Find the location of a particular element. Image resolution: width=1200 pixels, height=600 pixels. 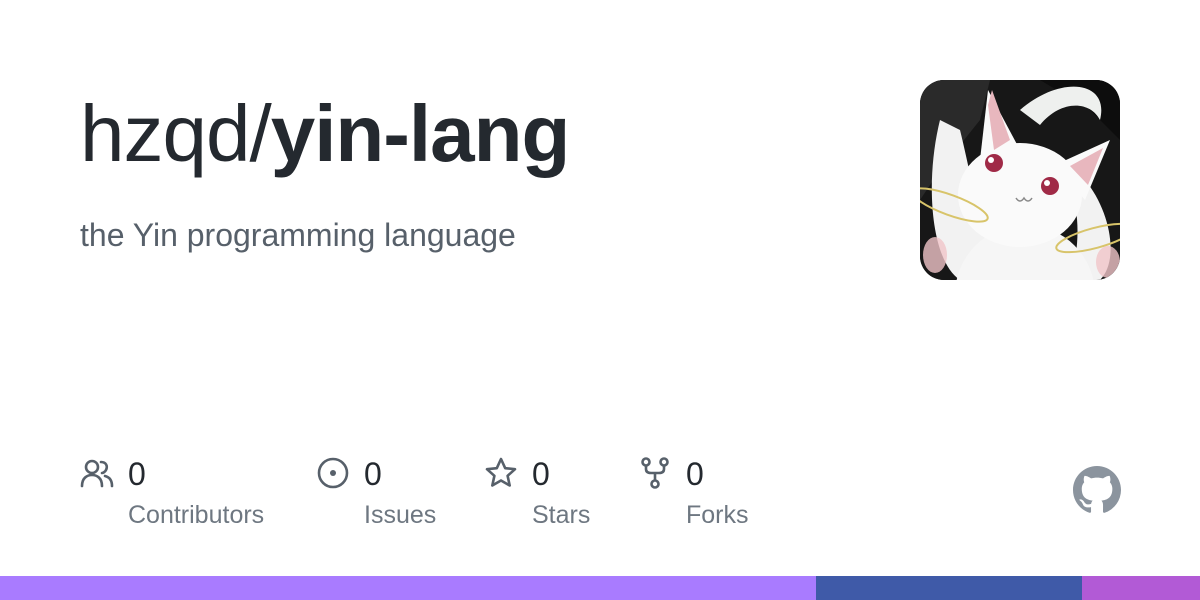

white-creature-avatar is located at coordinates (1020, 180).